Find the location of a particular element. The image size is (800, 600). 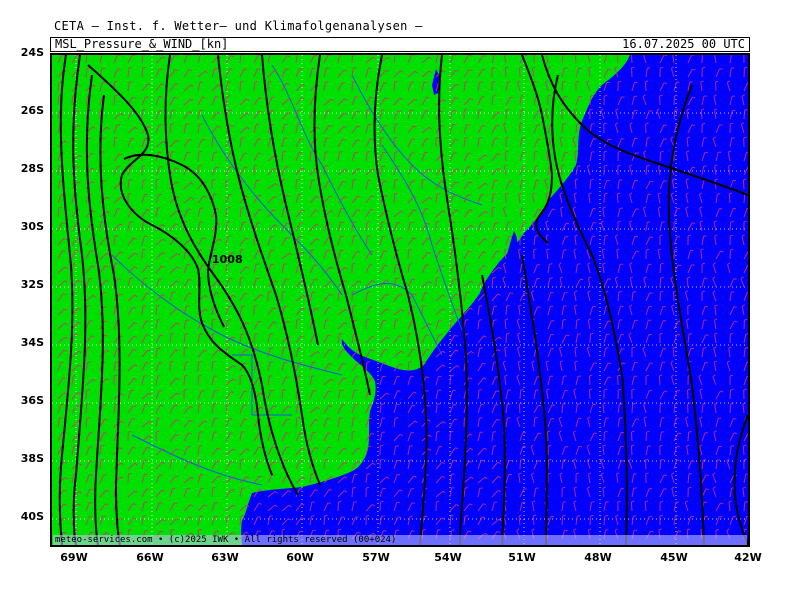

lat-label-34s: 34S is located at coordinates (32, 342).